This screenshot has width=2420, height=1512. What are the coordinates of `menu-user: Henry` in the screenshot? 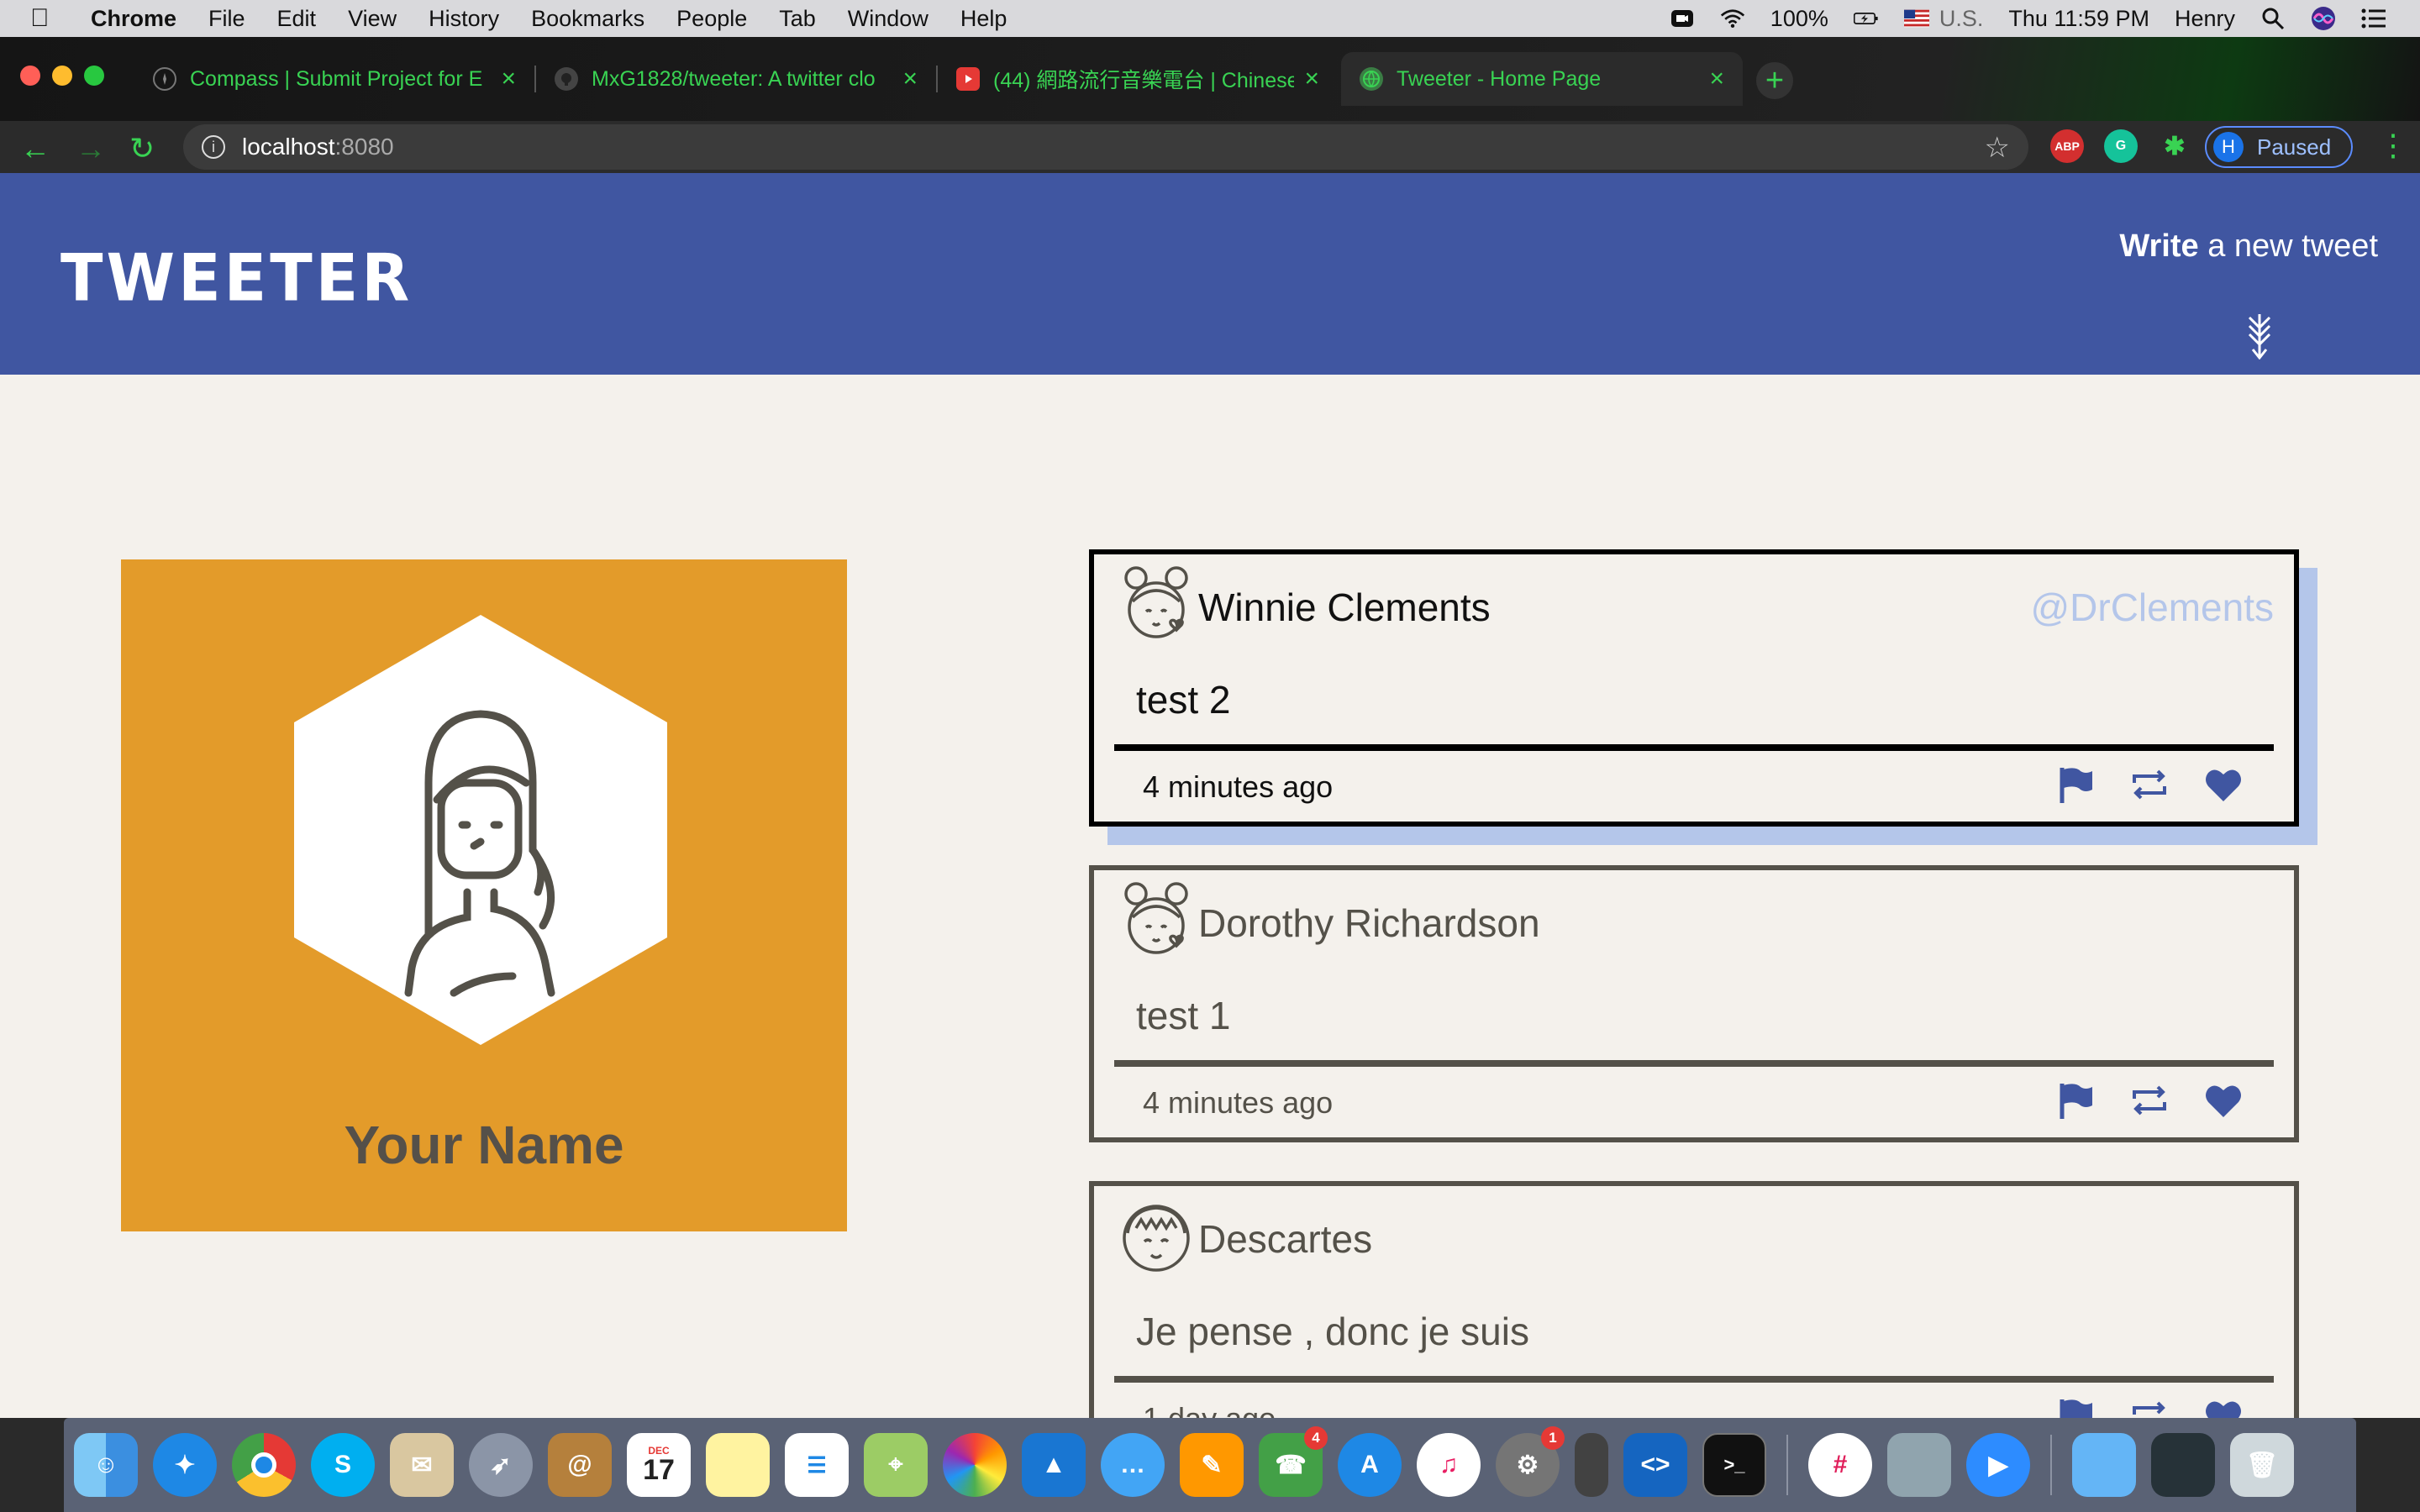 It's located at (2205, 19).